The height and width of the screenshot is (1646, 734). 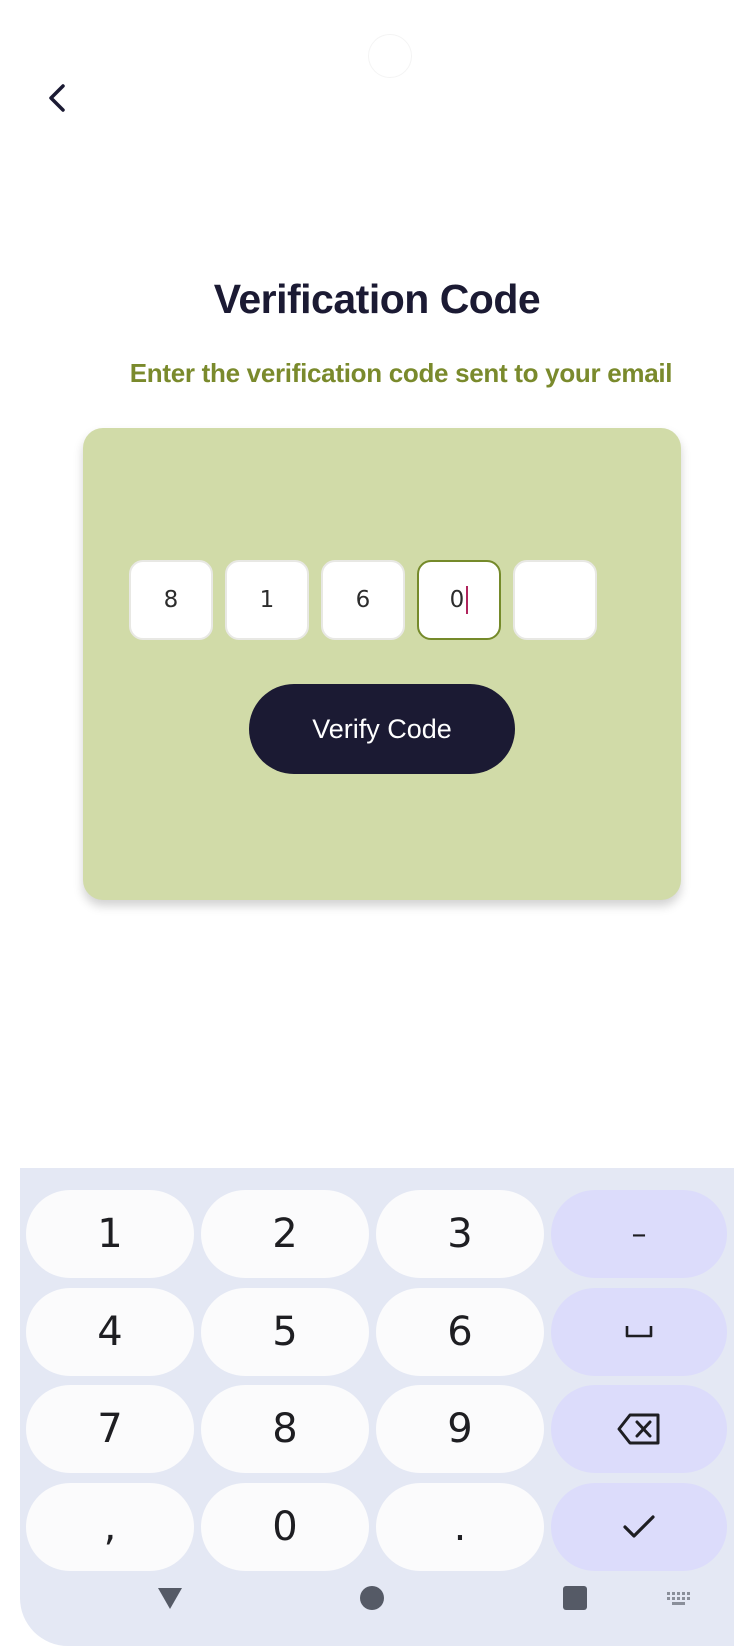 I want to click on check-icon, so click(x=639, y=1526).